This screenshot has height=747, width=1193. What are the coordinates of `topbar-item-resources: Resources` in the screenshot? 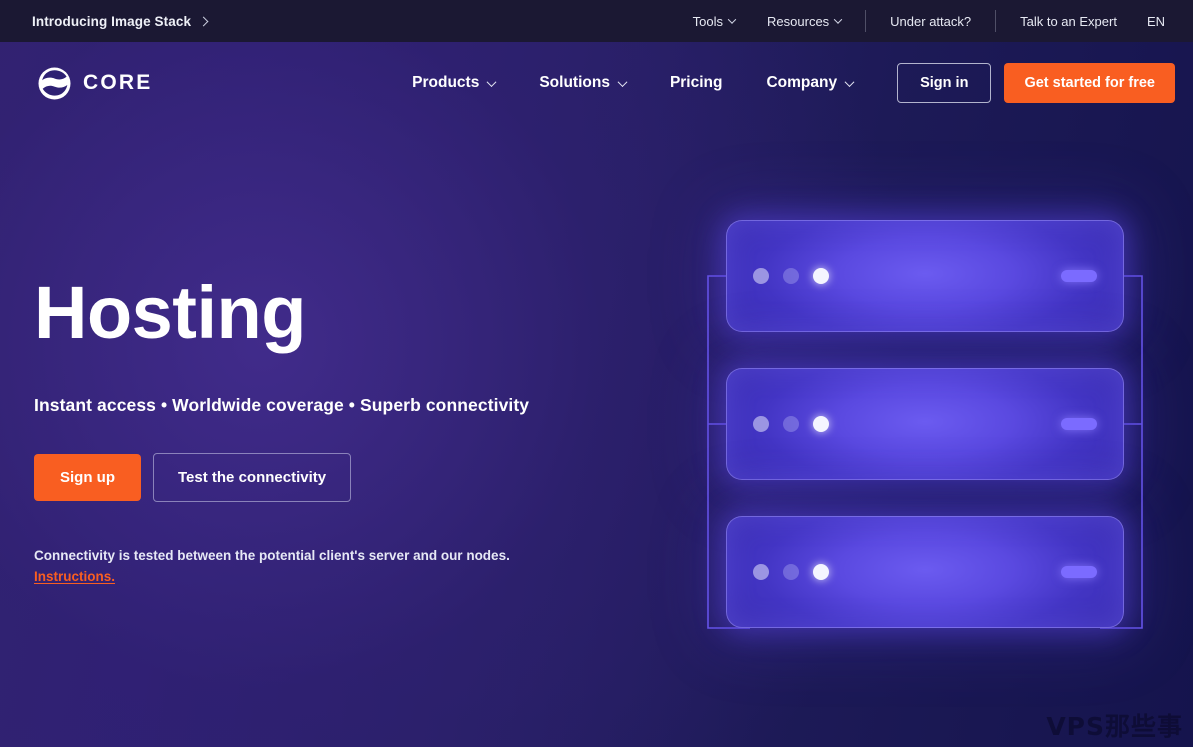 It's located at (804, 21).